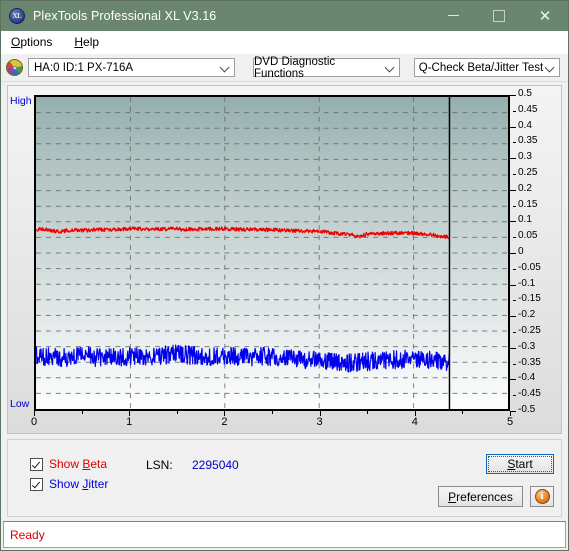 This screenshot has height=551, width=569. I want to click on title-bar: XL PlexTools Professional XL V3.16 ✕, so click(284, 16).